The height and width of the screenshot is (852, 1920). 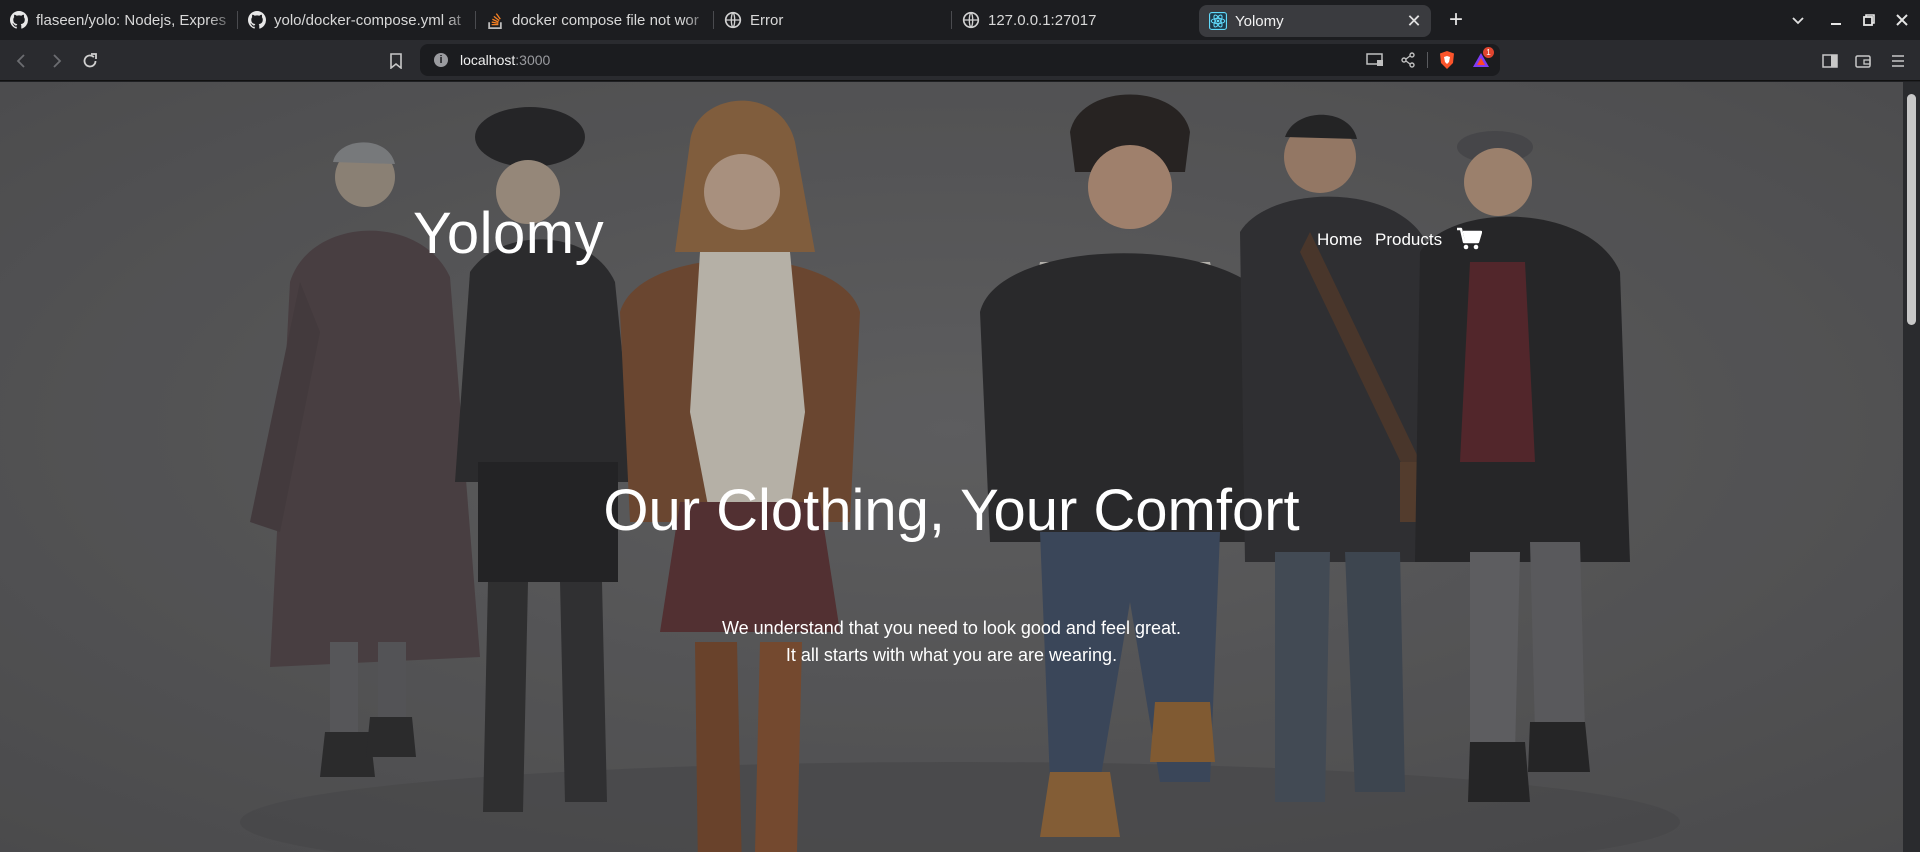 What do you see at coordinates (1259, 21) in the screenshot?
I see `tab-title: Yolomy` at bounding box center [1259, 21].